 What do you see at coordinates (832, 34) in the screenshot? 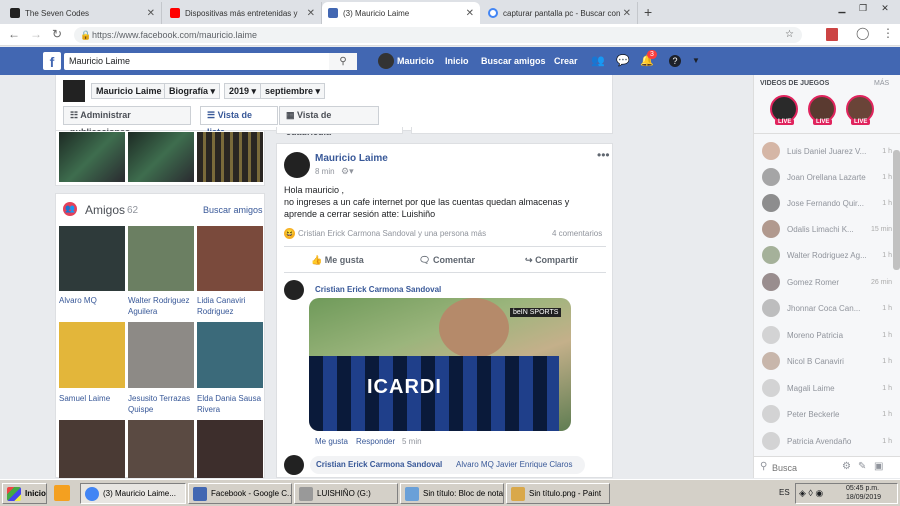
I see `extension-icon` at bounding box center [832, 34].